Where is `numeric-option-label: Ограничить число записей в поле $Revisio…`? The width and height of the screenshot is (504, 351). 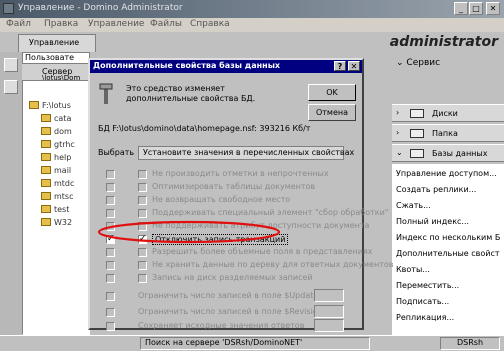 numeric-option-label: Ограничить число записей в поле $Revisio… is located at coordinates (232, 311).